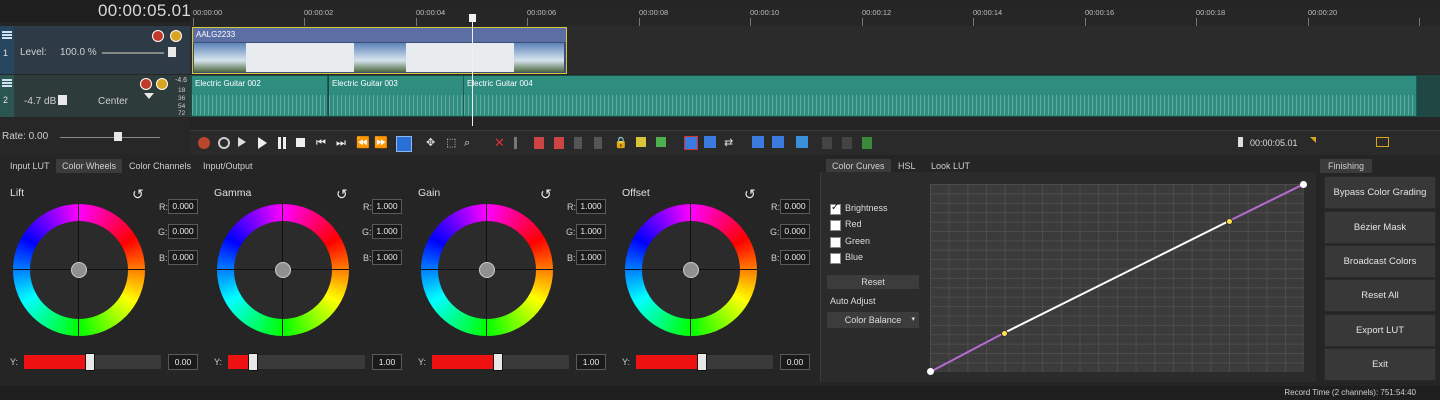  I want to click on curve-graph, so click(1117, 278).